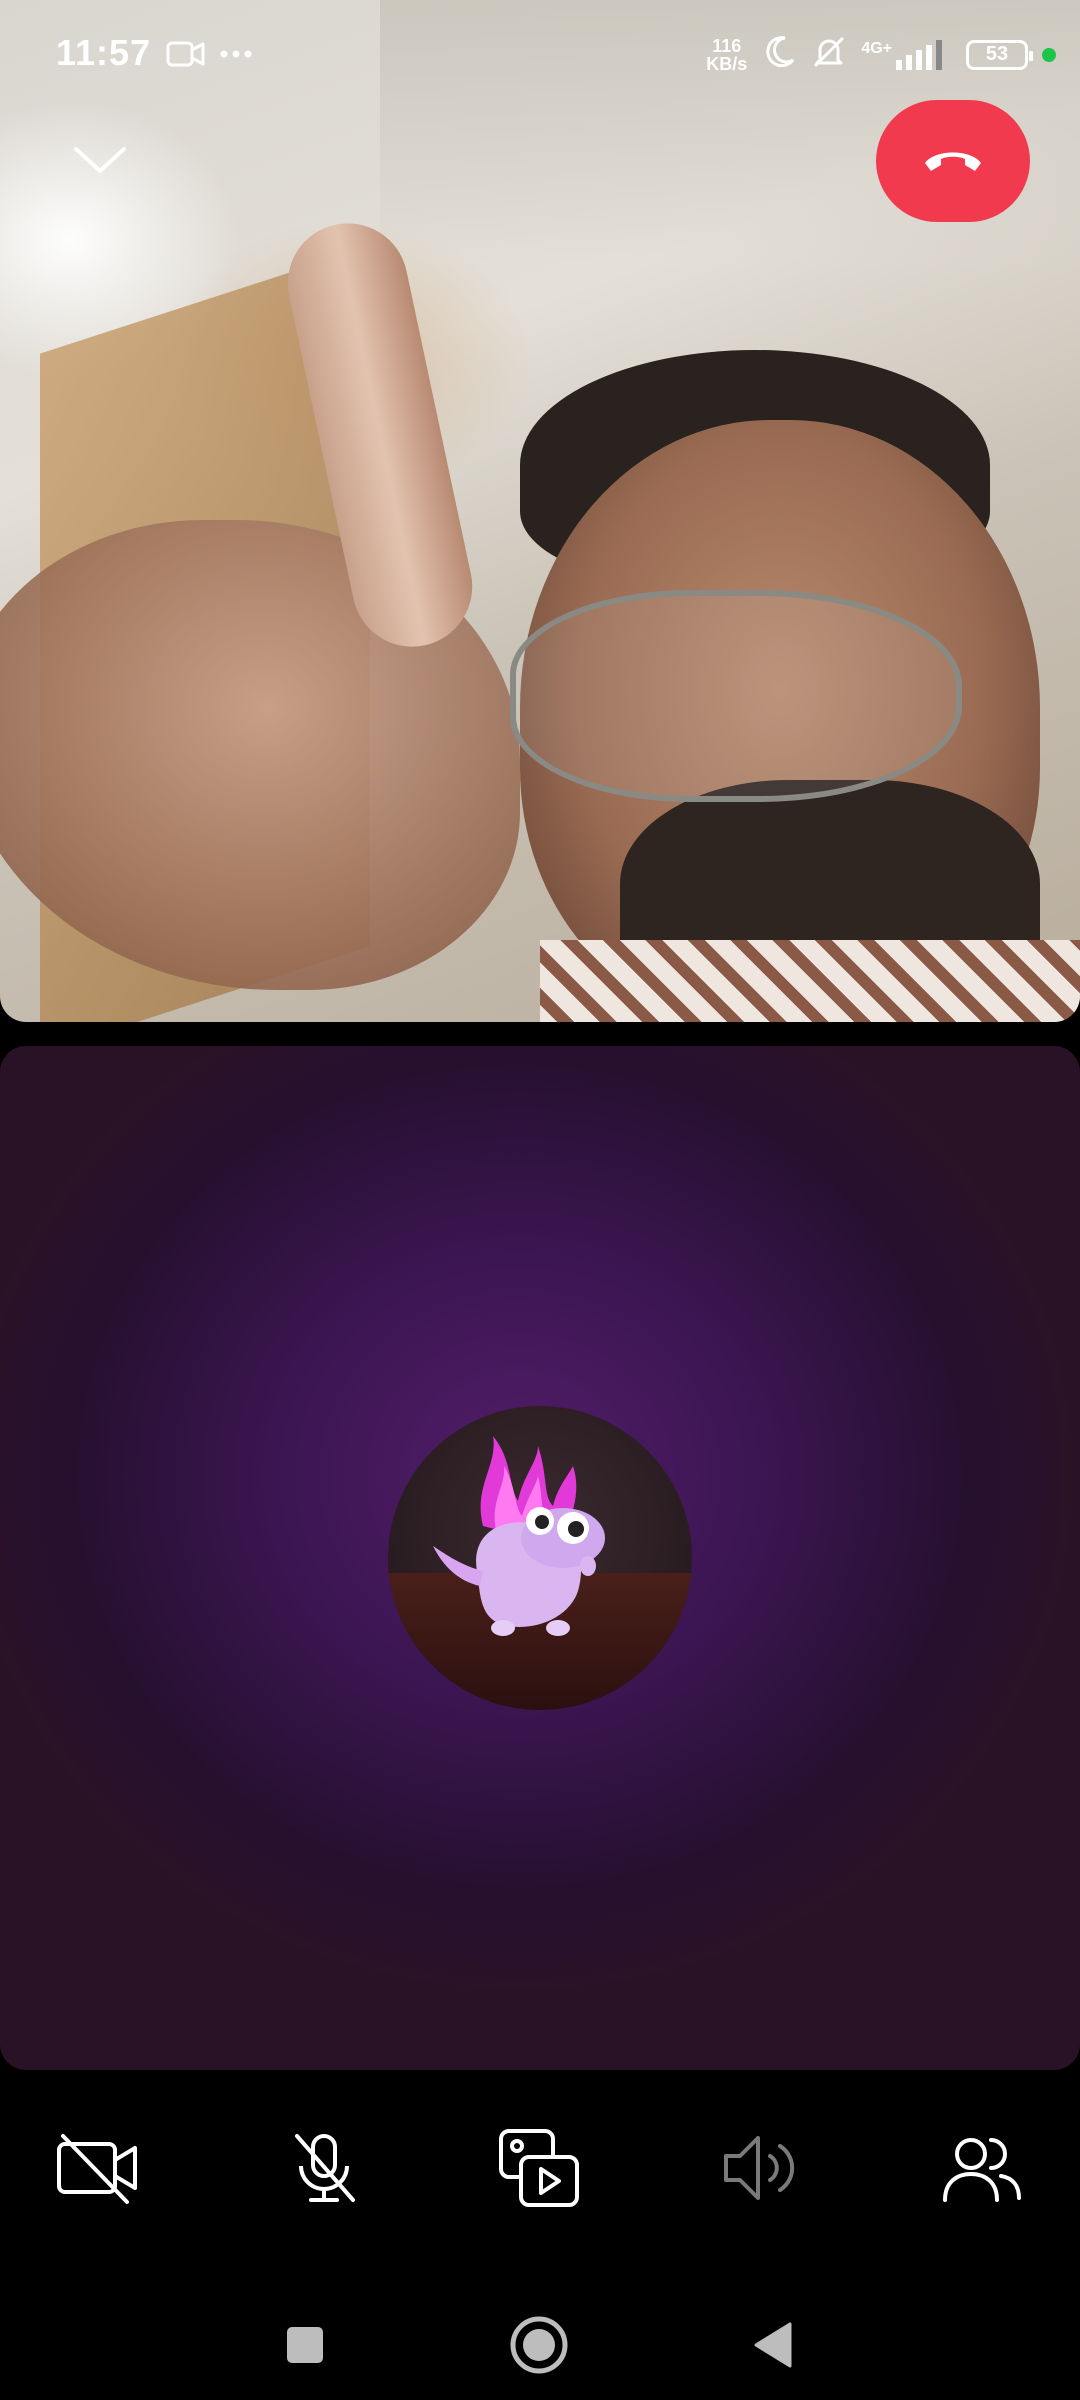 The height and width of the screenshot is (2400, 1080). I want to click on home-button, so click(539, 2345).